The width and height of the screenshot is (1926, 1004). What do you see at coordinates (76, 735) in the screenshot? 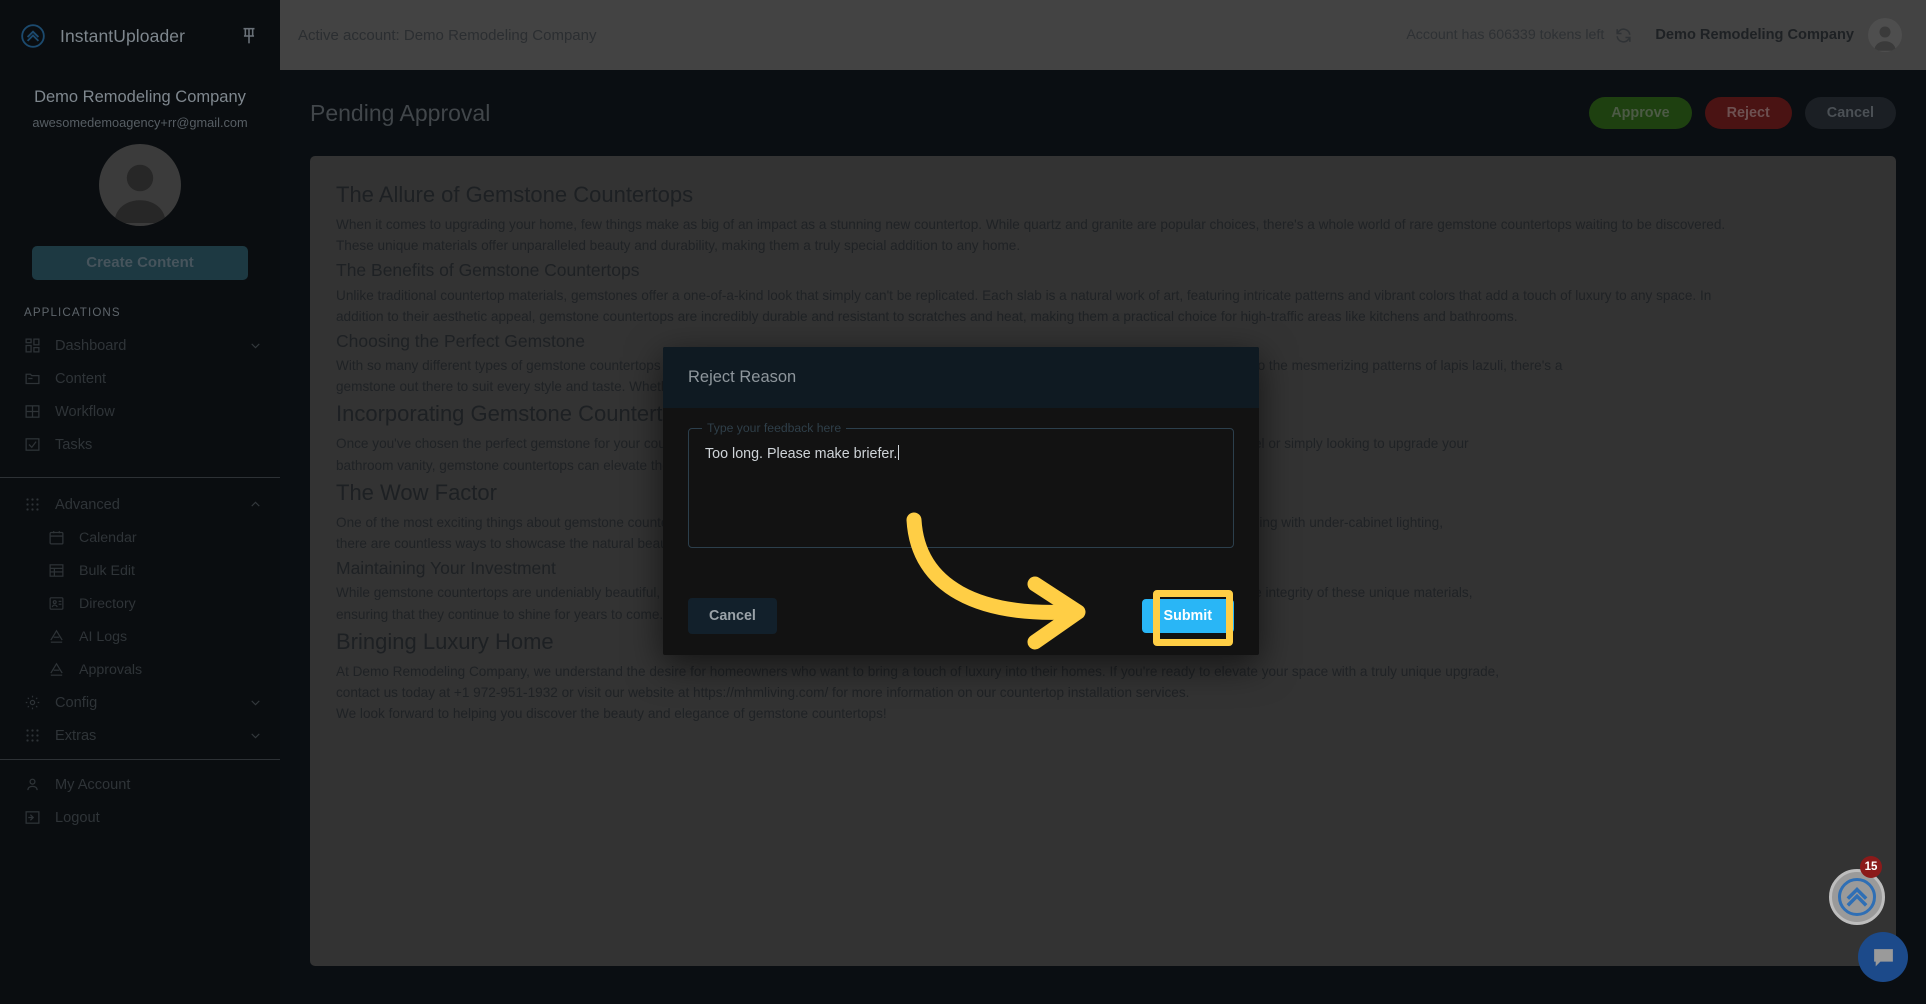
I see `sidebar-item-label: Extras` at bounding box center [76, 735].